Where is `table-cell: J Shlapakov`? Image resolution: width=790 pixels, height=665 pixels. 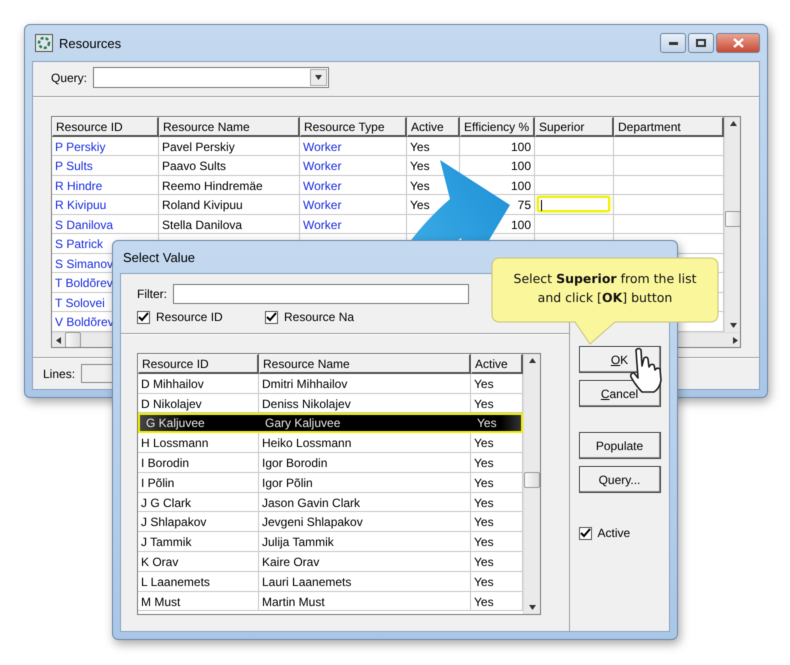
table-cell: J Shlapakov is located at coordinates (198, 522).